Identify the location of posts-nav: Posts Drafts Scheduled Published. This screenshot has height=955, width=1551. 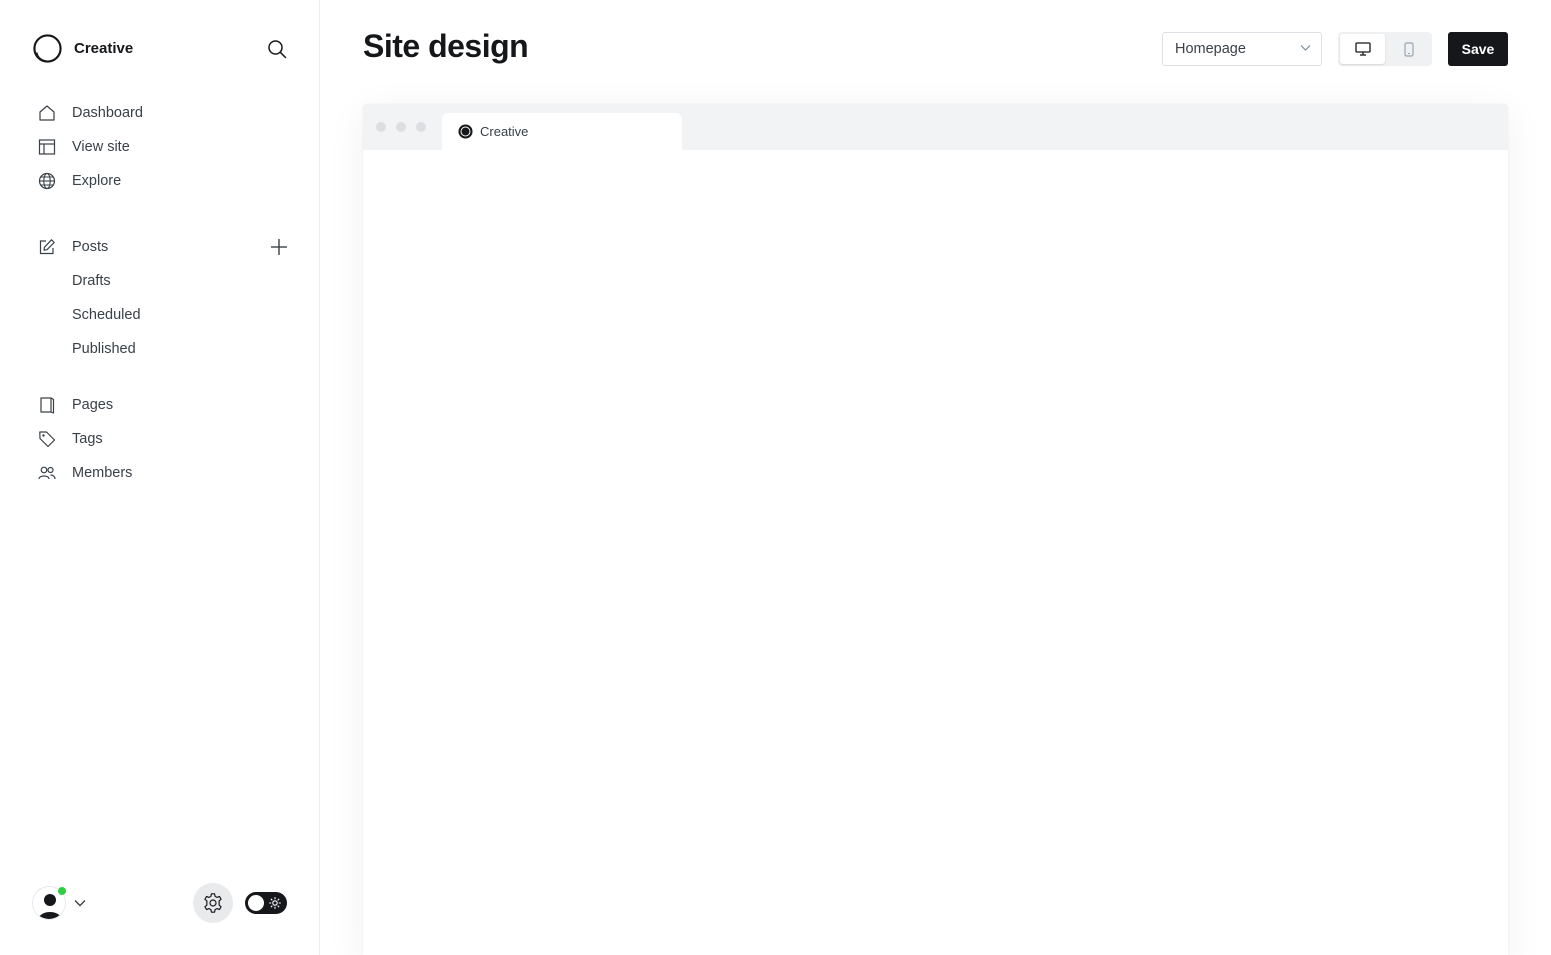
(160, 298).